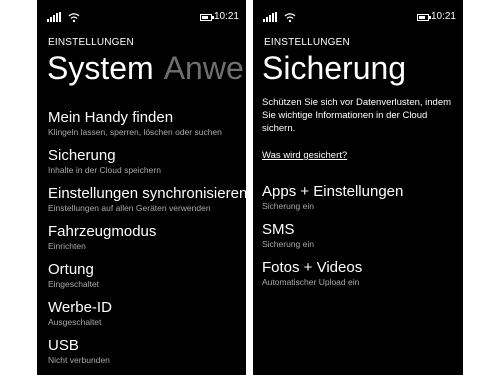 This screenshot has height=375, width=500. I want to click on backup-item-fotos-videos: Fotos + Videos Automatischer Upload ein, so click(362, 277).